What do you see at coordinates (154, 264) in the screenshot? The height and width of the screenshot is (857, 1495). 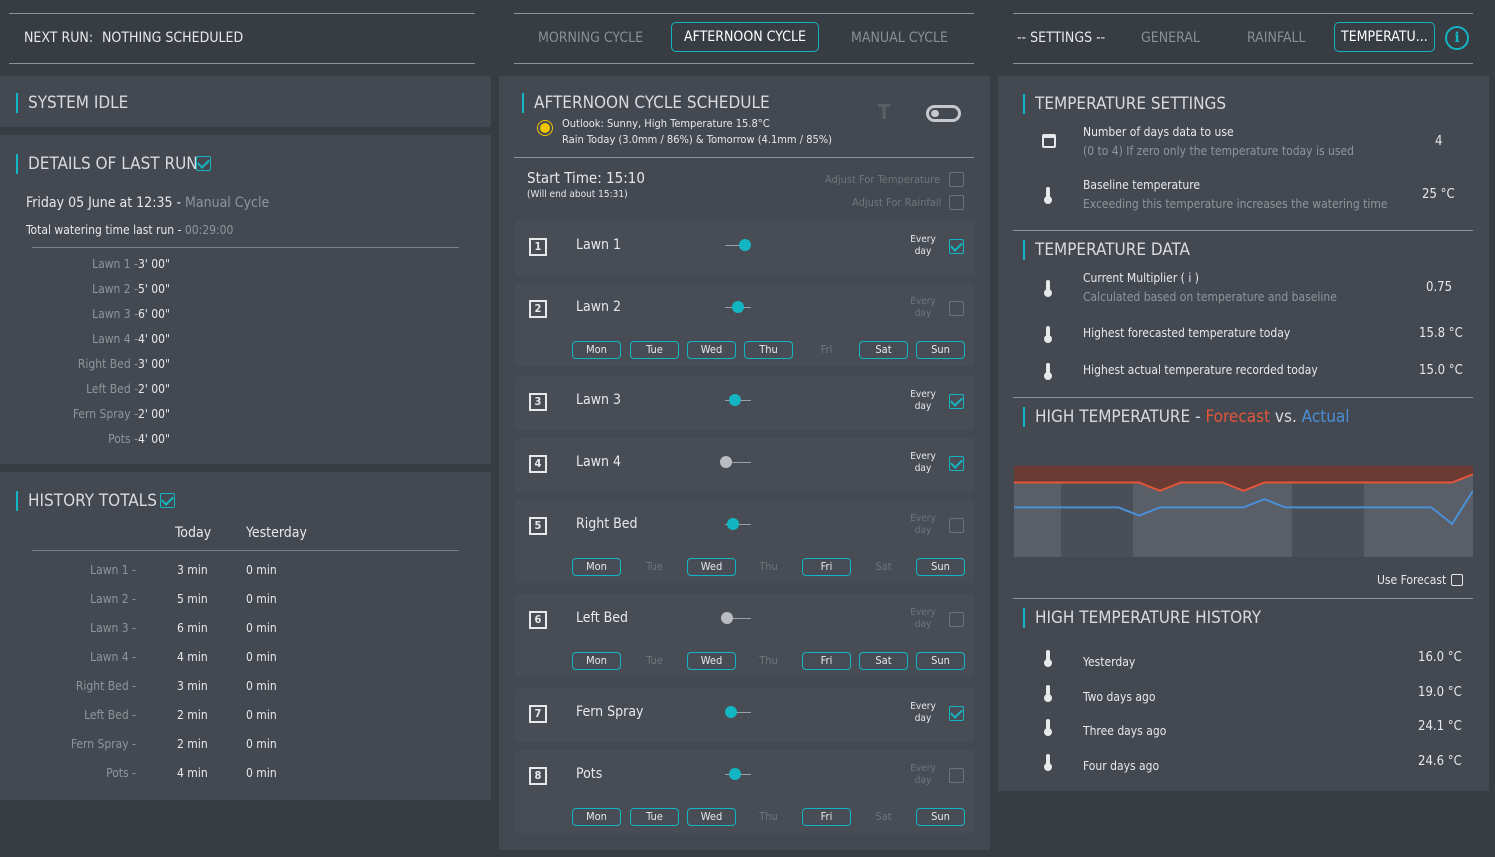 I see `last-run-zone-time: 3' 00"` at bounding box center [154, 264].